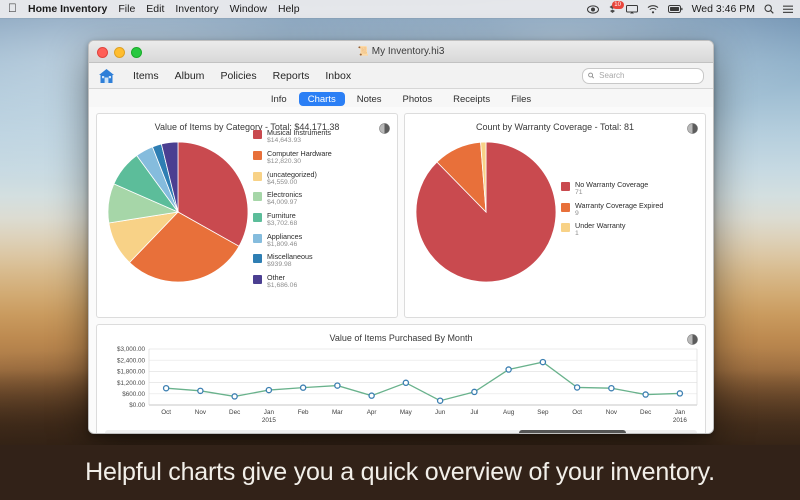 The height and width of the screenshot is (500, 800). I want to click on y-axis-tick-label: $2,400.00, so click(131, 360).